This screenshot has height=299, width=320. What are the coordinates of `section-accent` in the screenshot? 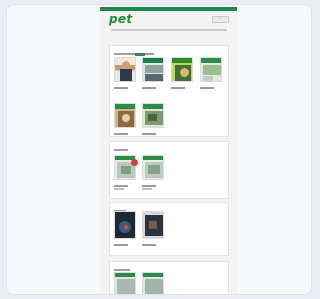 It's located at (140, 54).